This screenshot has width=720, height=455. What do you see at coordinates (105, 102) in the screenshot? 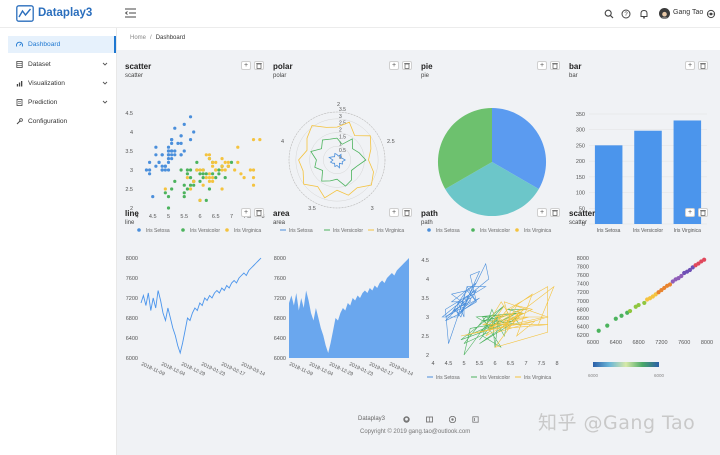
I see `chevron-down-icon` at bounding box center [105, 102].